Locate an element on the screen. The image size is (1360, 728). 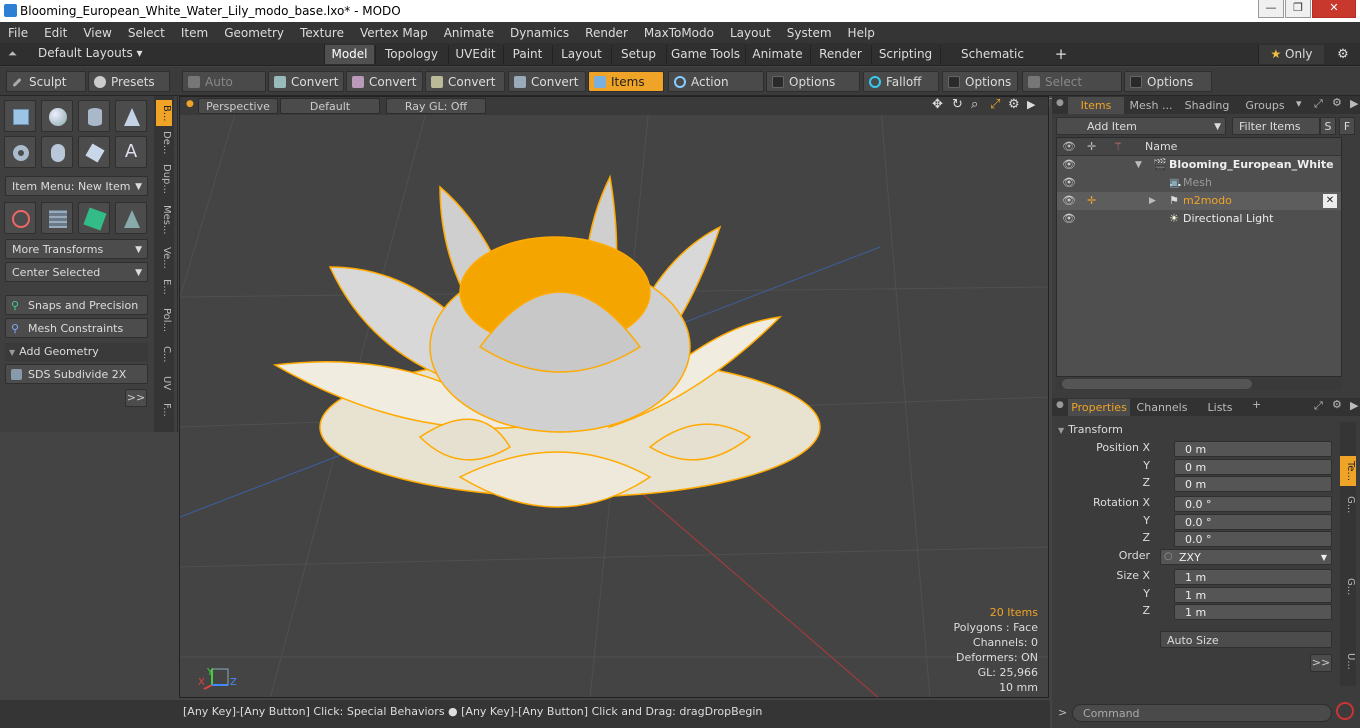
add-geometry-header: ▼ Add Geometry is located at coordinates (76, 352).